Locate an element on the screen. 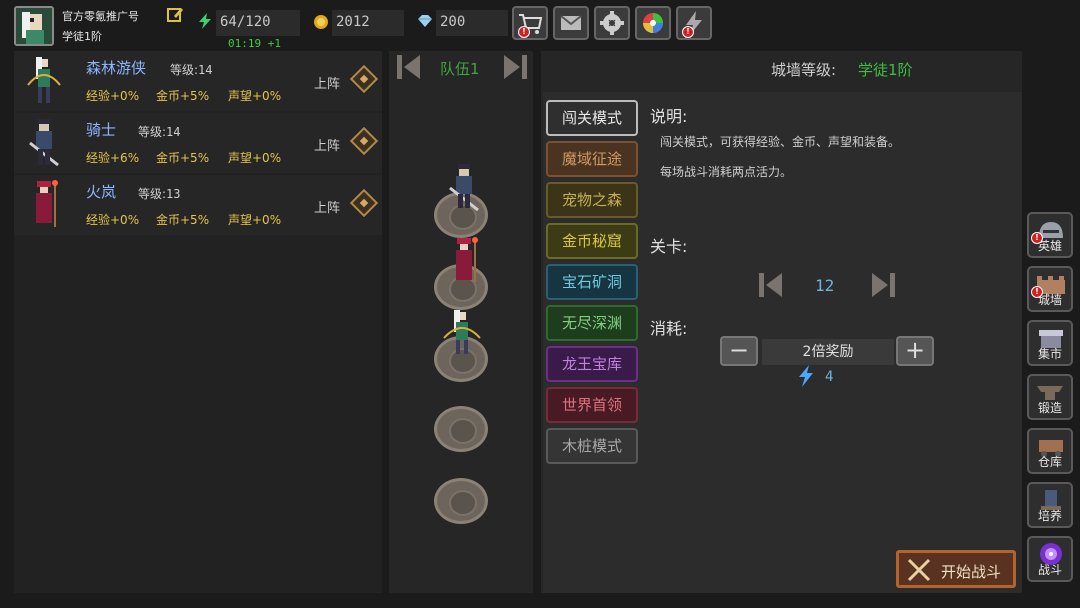 The image size is (1080, 608). side-nav-label: 集市 is located at coordinates (1049, 354).